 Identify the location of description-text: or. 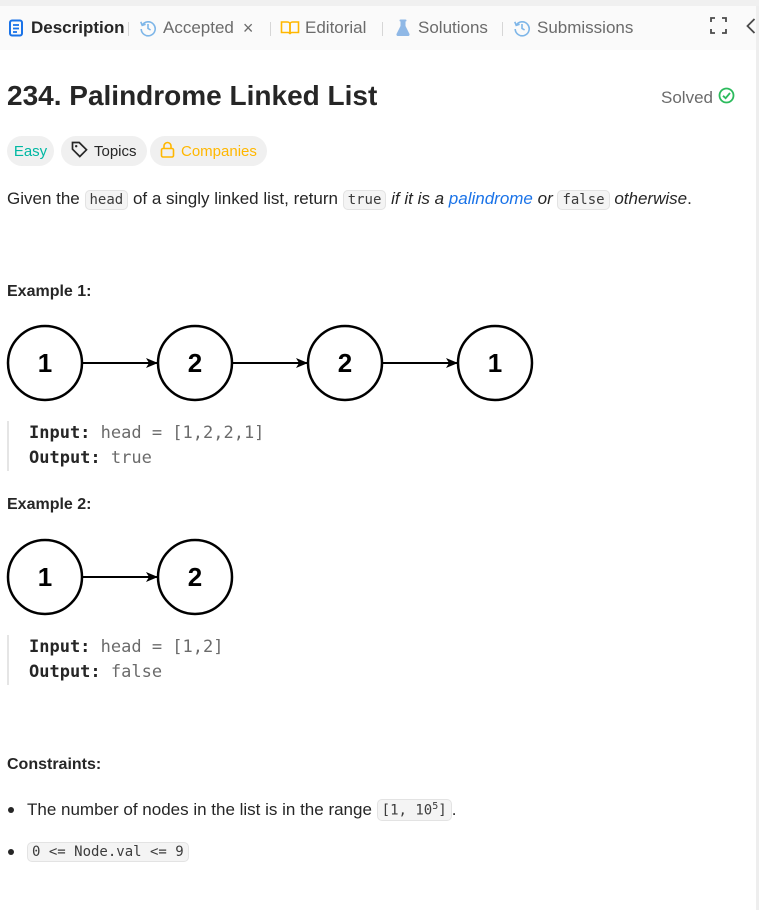
(545, 198).